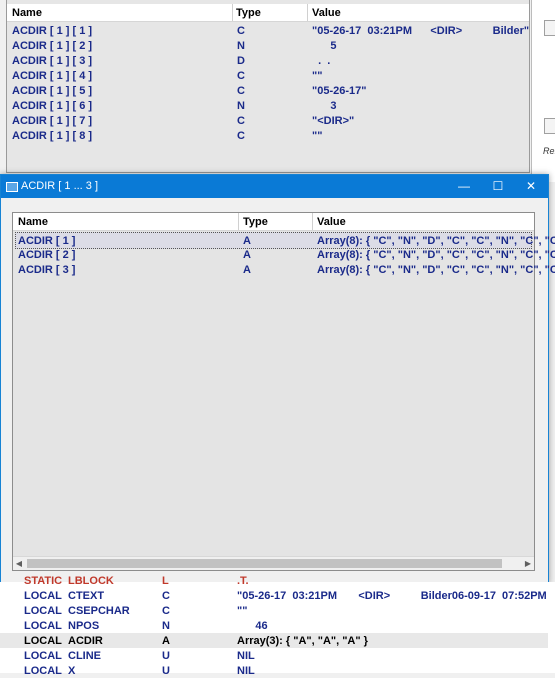 This screenshot has width=555, height=678. I want to click on table-row: ACDIR [ 1 ] [ 4 ] C "", so click(268, 75).